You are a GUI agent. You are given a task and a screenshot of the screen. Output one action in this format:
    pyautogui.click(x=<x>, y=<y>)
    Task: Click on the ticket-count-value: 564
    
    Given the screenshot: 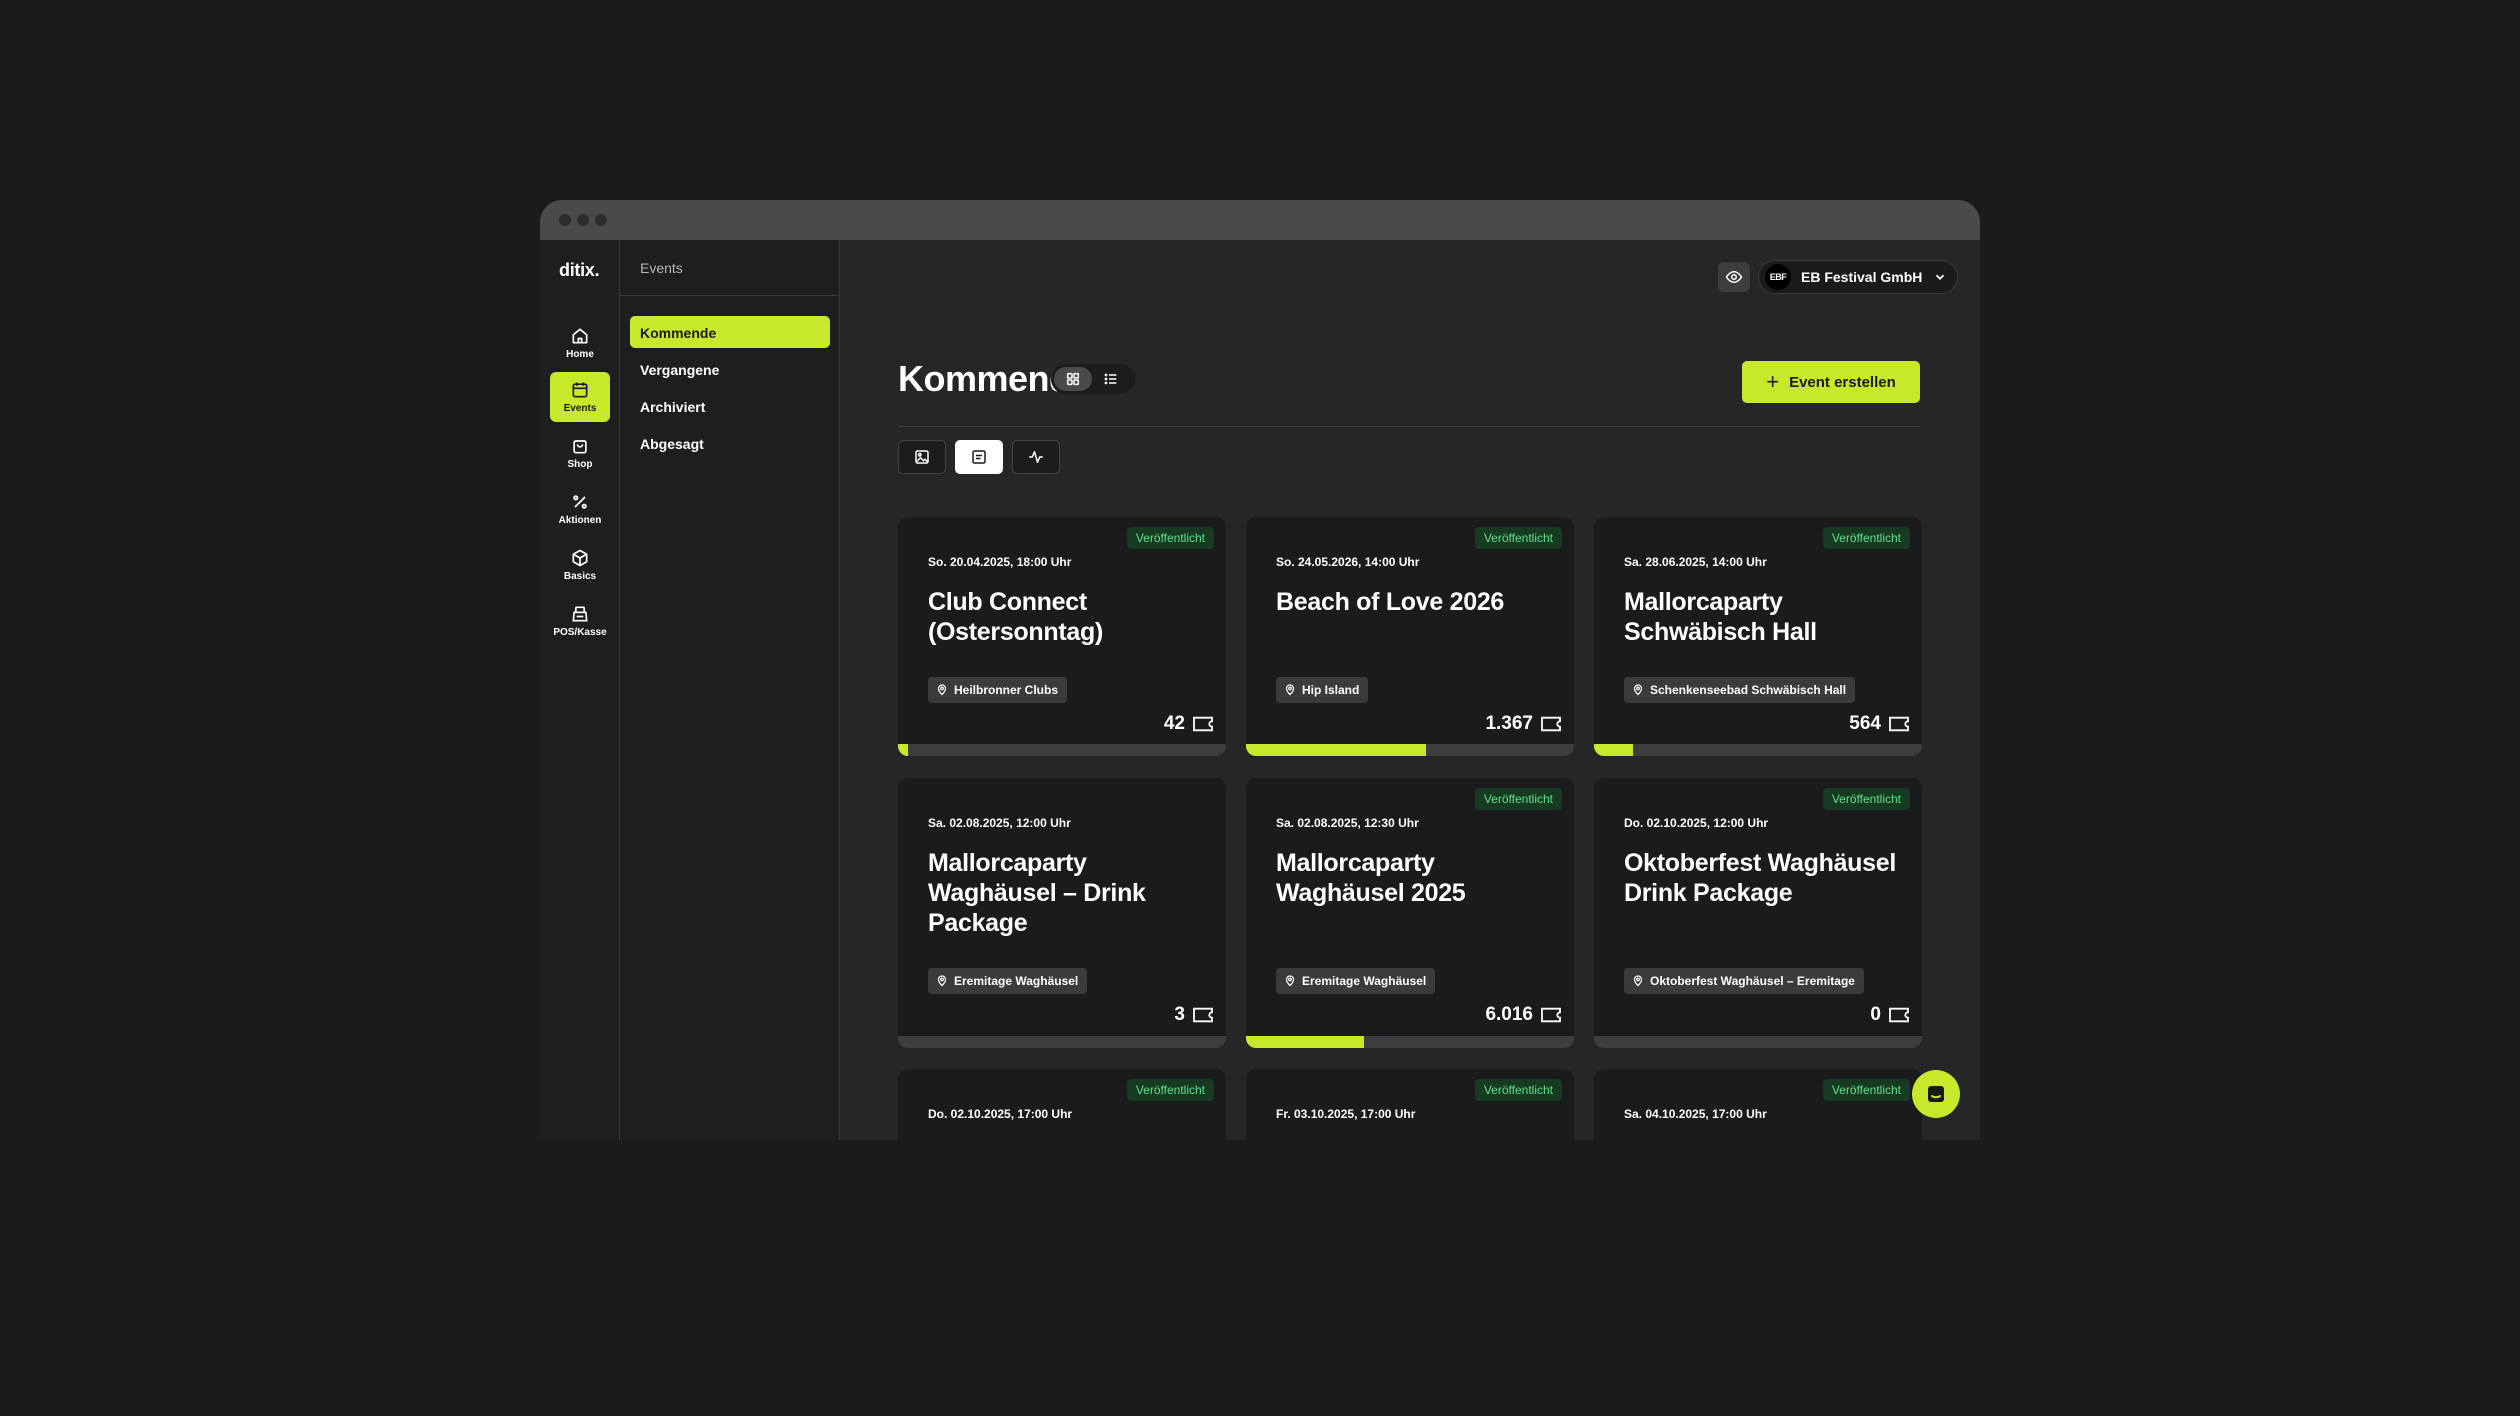 What is the action you would take?
    pyautogui.click(x=1865, y=723)
    